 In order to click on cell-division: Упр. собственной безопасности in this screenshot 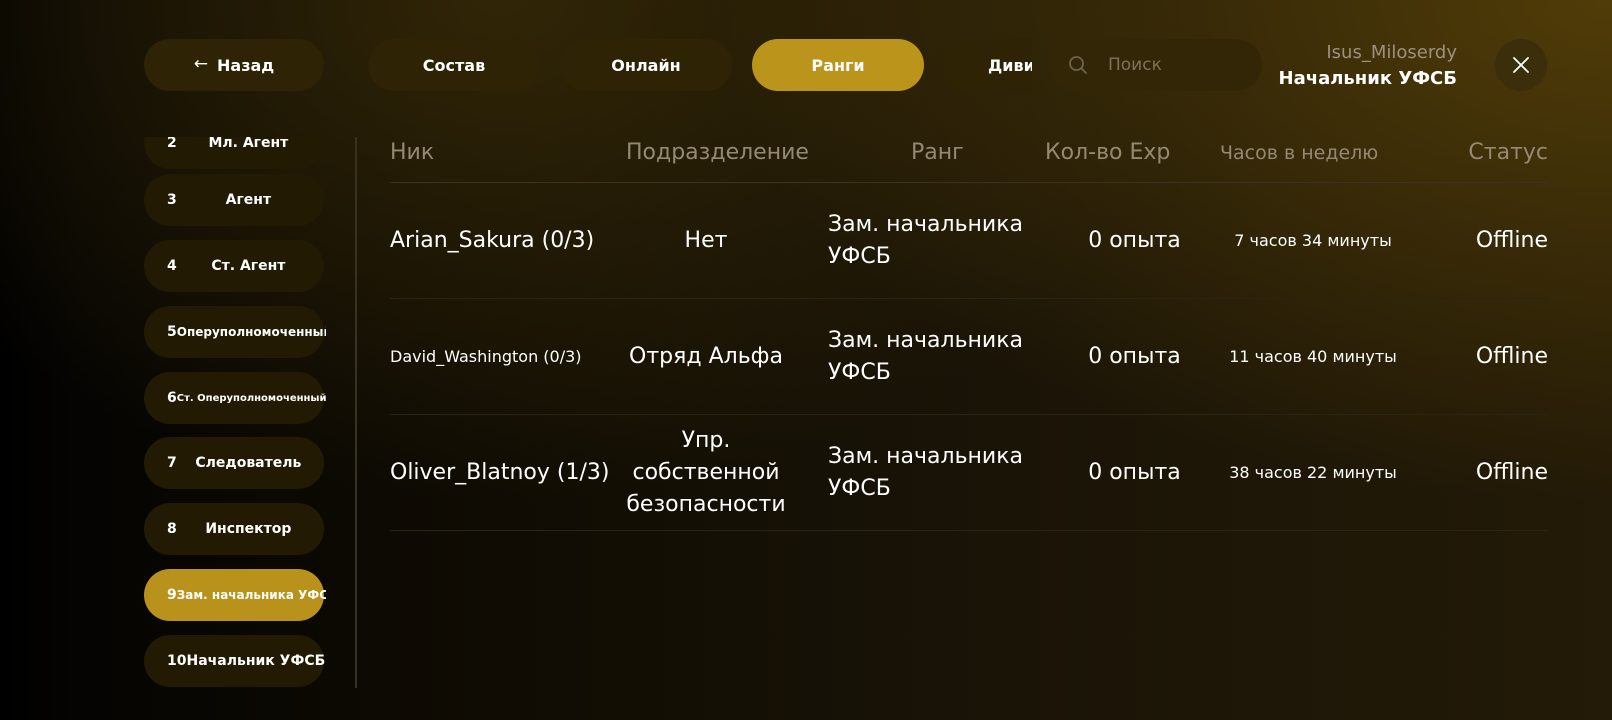, I will do `click(706, 472)`.